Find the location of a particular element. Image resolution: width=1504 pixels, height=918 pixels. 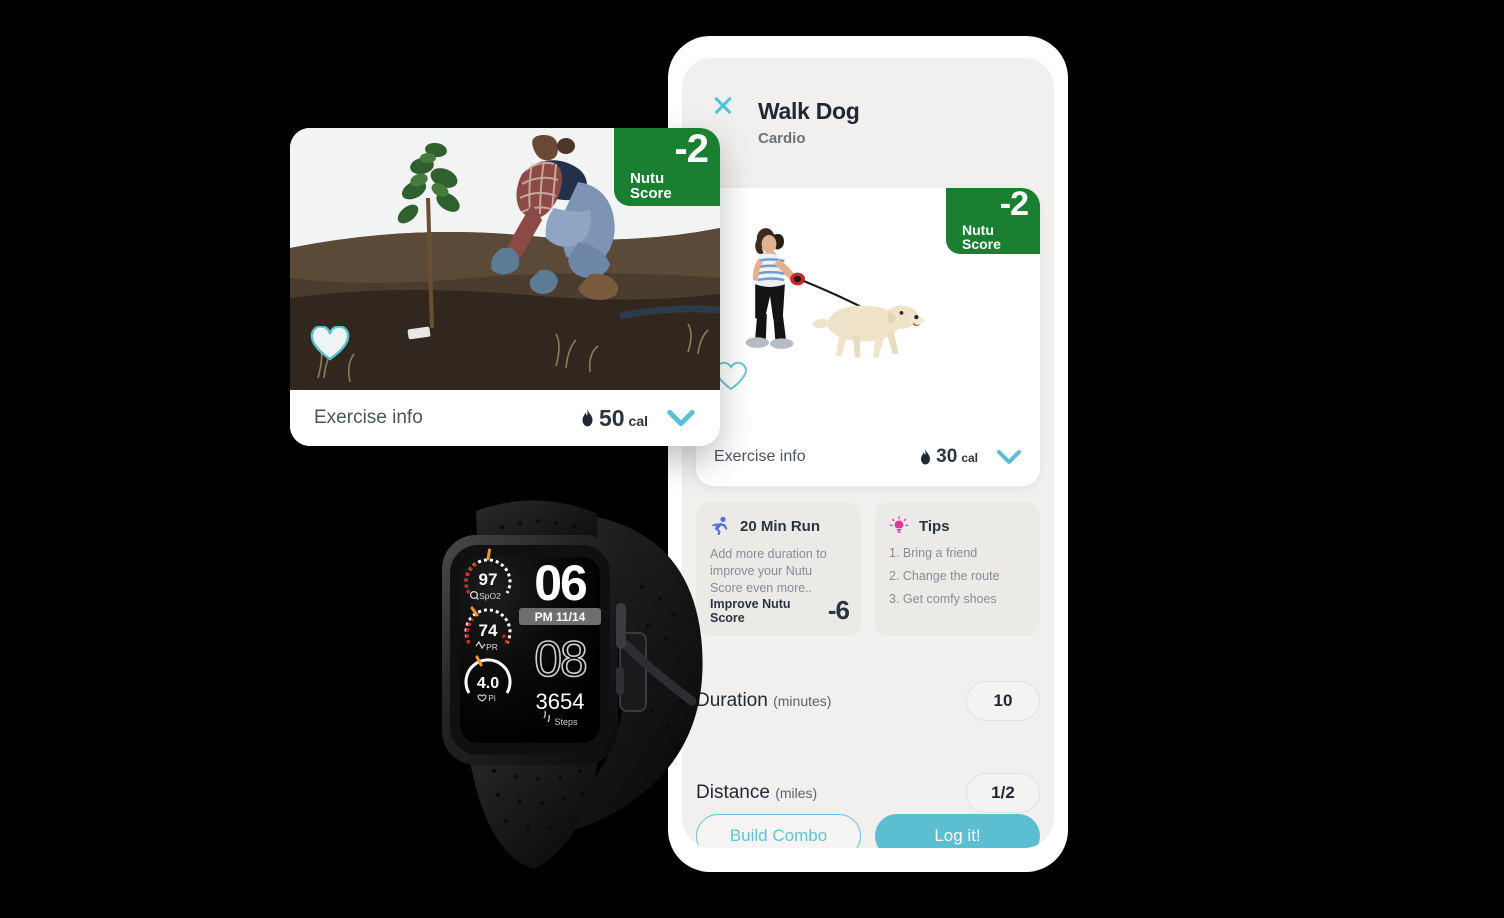

tip-line-1: 1. Bring a friend is located at coordinates (933, 553).